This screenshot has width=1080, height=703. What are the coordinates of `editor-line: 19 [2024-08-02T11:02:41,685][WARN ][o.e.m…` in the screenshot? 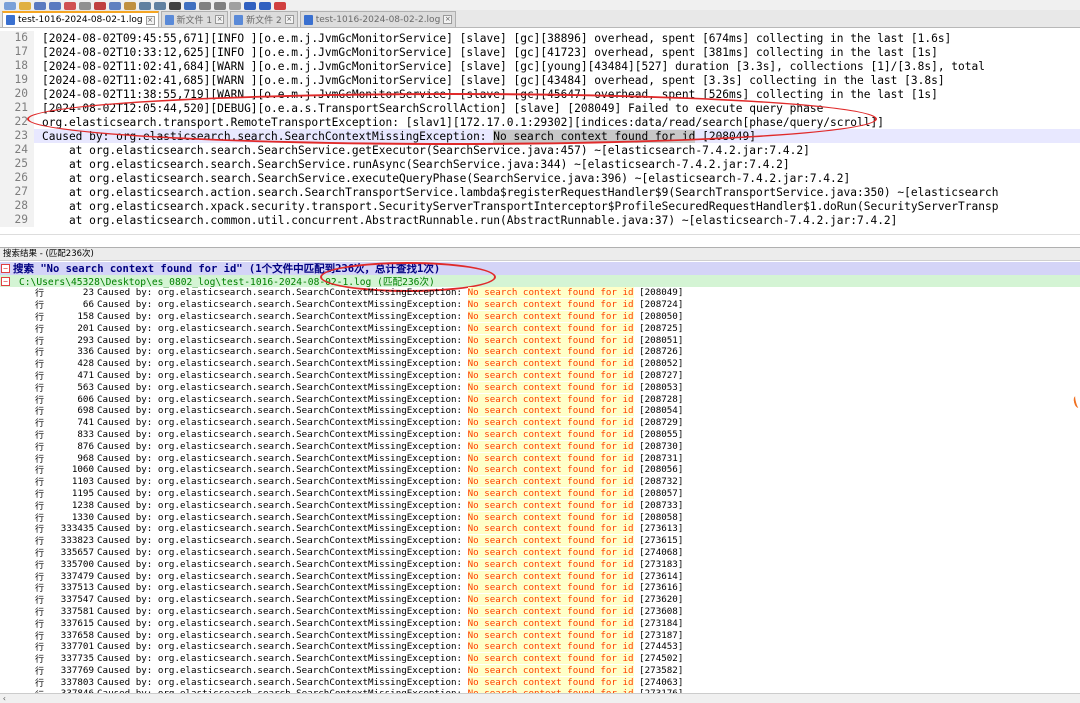 It's located at (540, 80).